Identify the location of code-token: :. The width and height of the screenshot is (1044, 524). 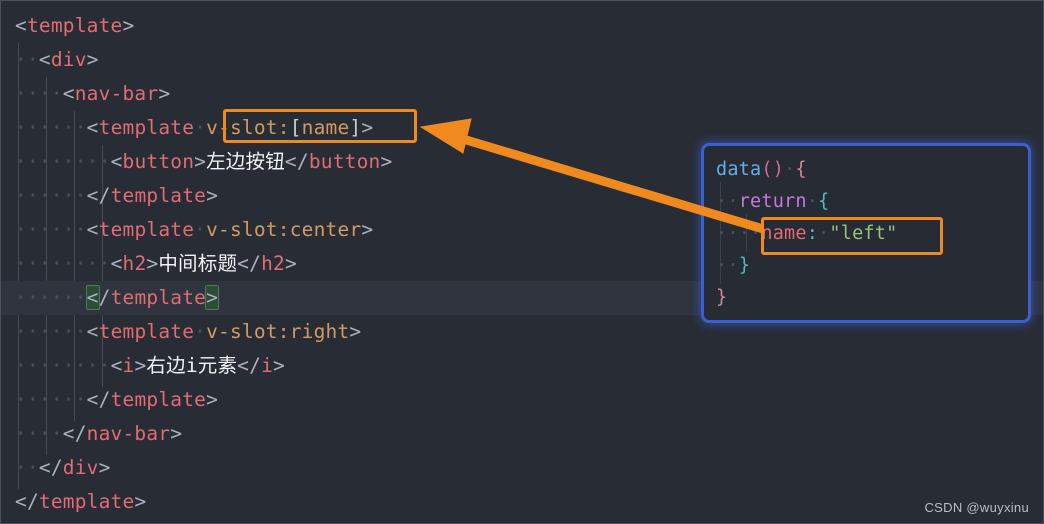
(812, 233).